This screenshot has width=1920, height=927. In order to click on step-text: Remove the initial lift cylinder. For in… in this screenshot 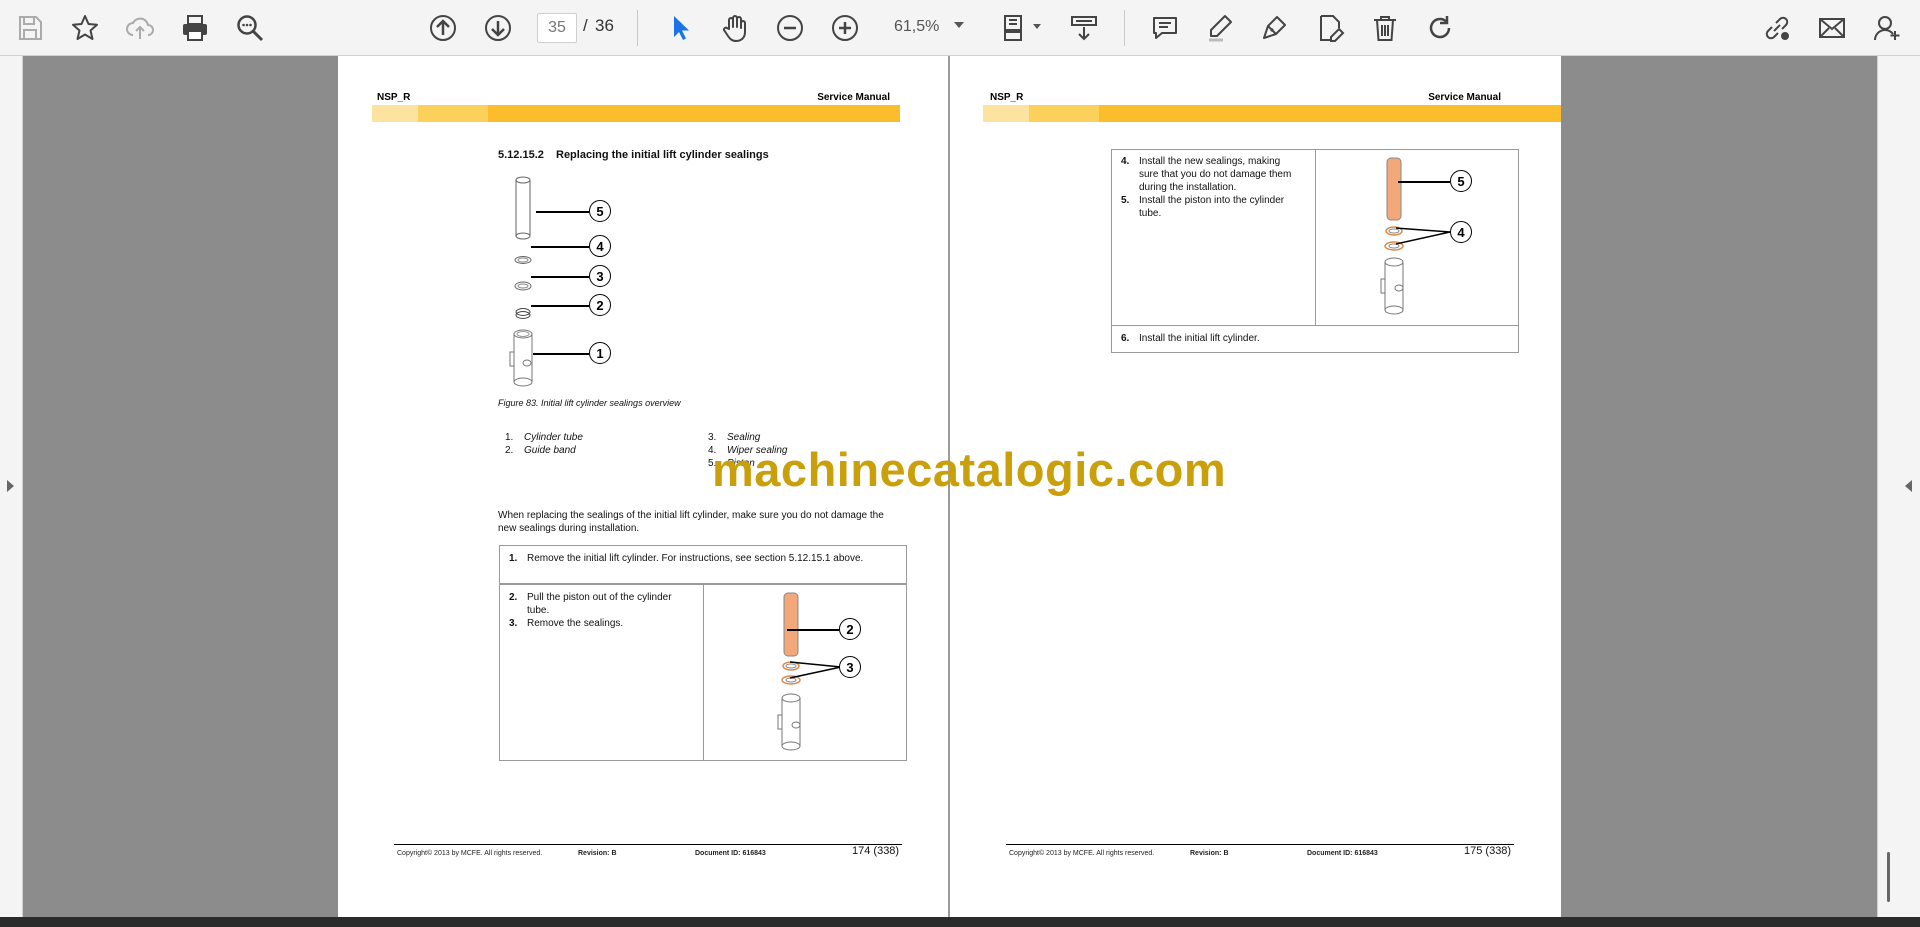, I will do `click(695, 558)`.